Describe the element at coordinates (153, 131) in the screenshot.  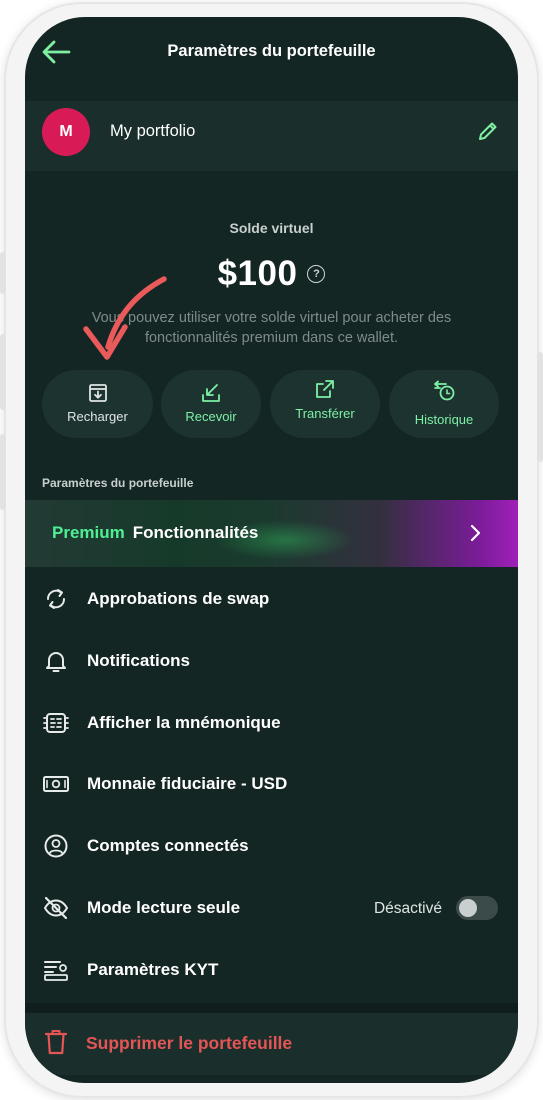
I see `portfolio-name: My portfolio` at that location.